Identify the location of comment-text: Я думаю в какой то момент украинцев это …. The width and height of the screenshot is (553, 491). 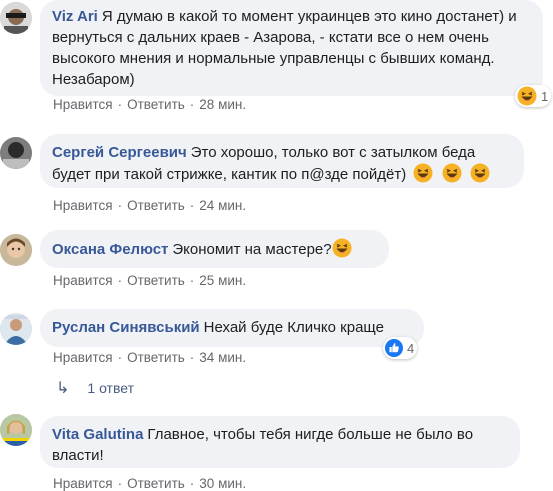
(284, 48).